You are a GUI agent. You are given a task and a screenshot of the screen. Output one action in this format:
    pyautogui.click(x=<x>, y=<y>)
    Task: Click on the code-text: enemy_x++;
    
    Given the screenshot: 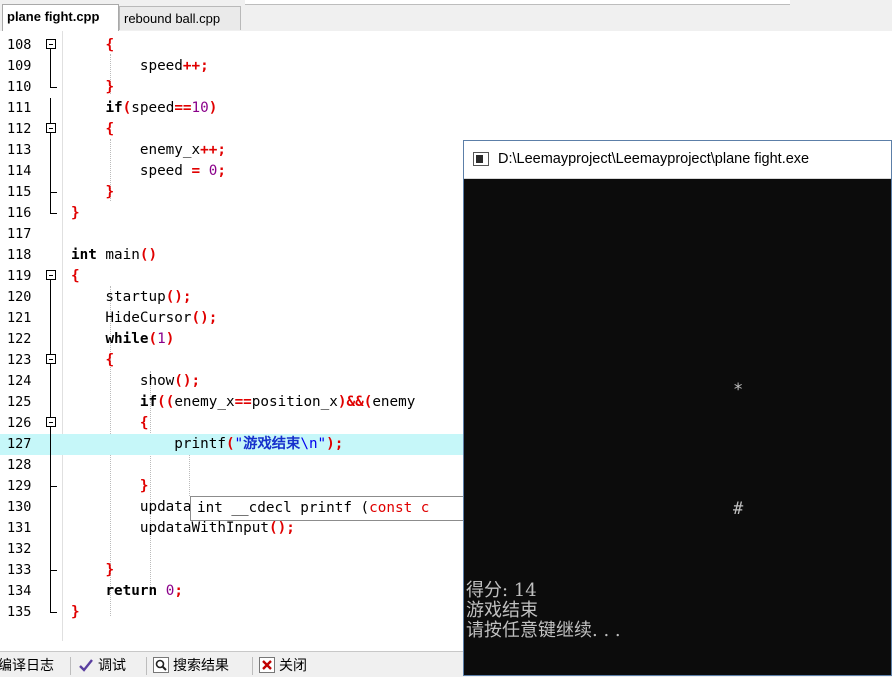 What is the action you would take?
    pyautogui.click(x=148, y=150)
    